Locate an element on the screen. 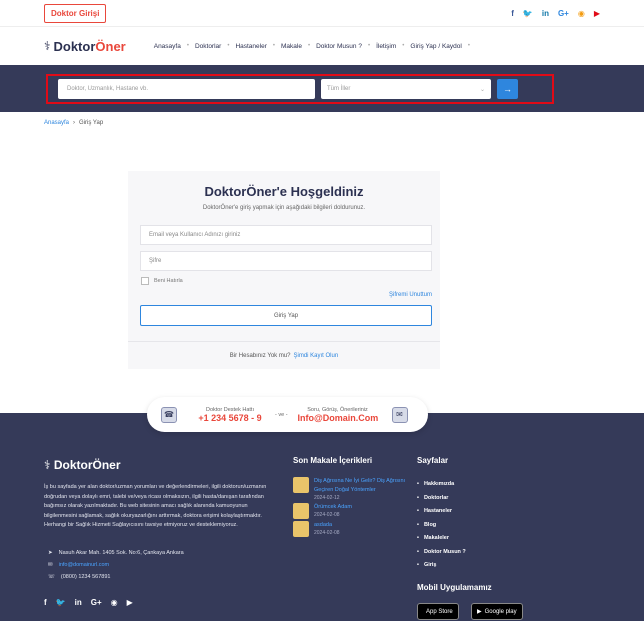 Image resolution: width=644 pixels, height=621 pixels. footer-link-about: Hakkımızda is located at coordinates (441, 484).